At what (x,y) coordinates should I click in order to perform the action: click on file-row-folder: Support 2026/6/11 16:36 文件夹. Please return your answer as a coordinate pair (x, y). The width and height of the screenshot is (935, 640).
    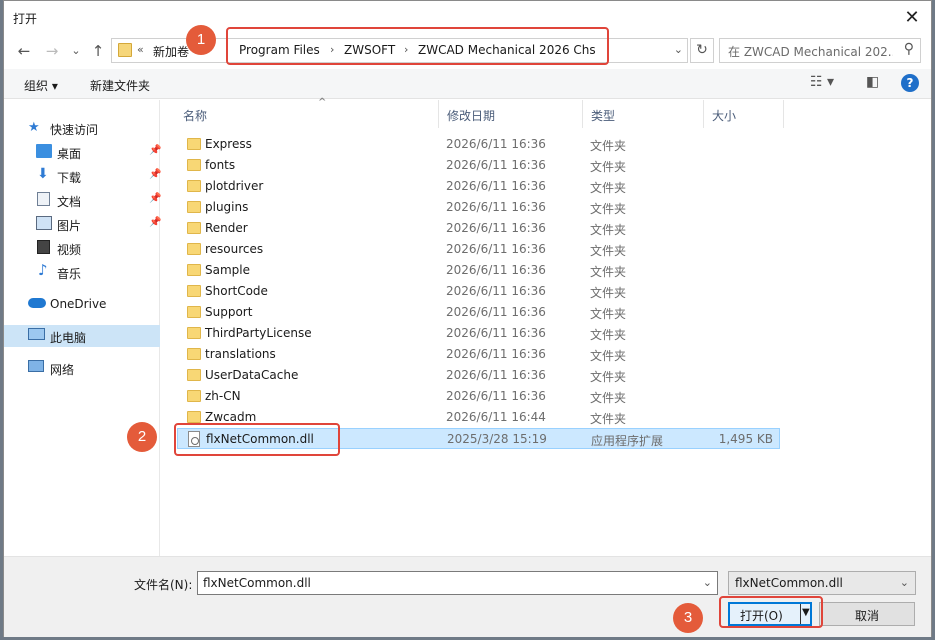
    Looking at the image, I should click on (478, 312).